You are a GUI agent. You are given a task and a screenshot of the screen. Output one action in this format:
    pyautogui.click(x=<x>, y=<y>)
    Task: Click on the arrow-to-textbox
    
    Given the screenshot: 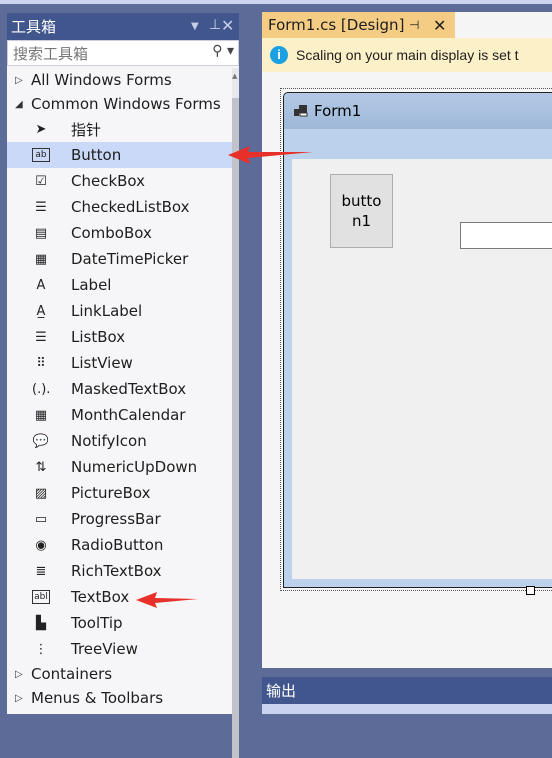 What is the action you would take?
    pyautogui.click(x=167, y=600)
    